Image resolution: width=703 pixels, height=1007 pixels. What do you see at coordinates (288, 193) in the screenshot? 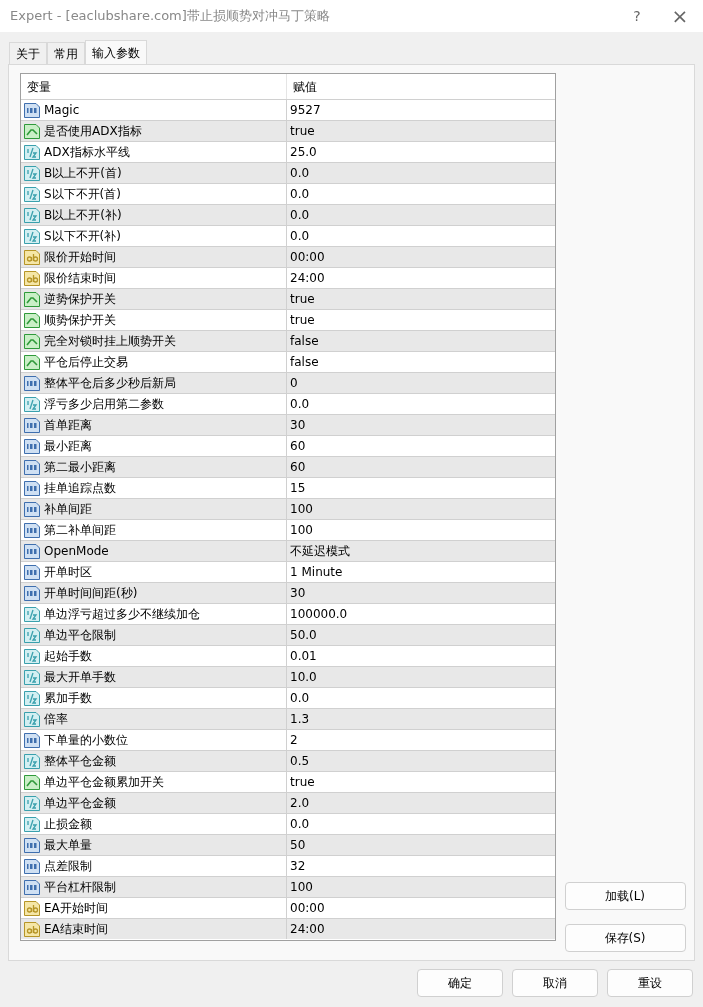
I see `parameter-row: S以下不开(首) 0.0` at bounding box center [288, 193].